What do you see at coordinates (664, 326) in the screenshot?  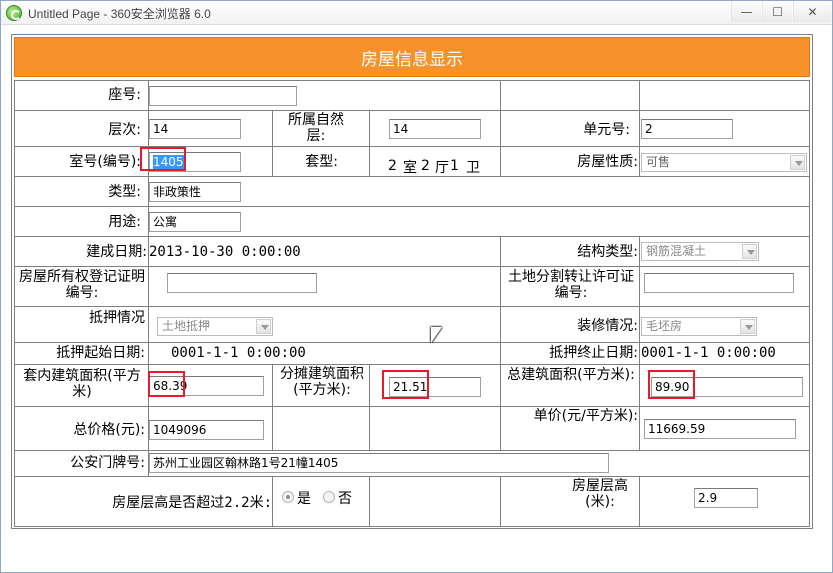 I see `decoration-value: 毛坯房` at bounding box center [664, 326].